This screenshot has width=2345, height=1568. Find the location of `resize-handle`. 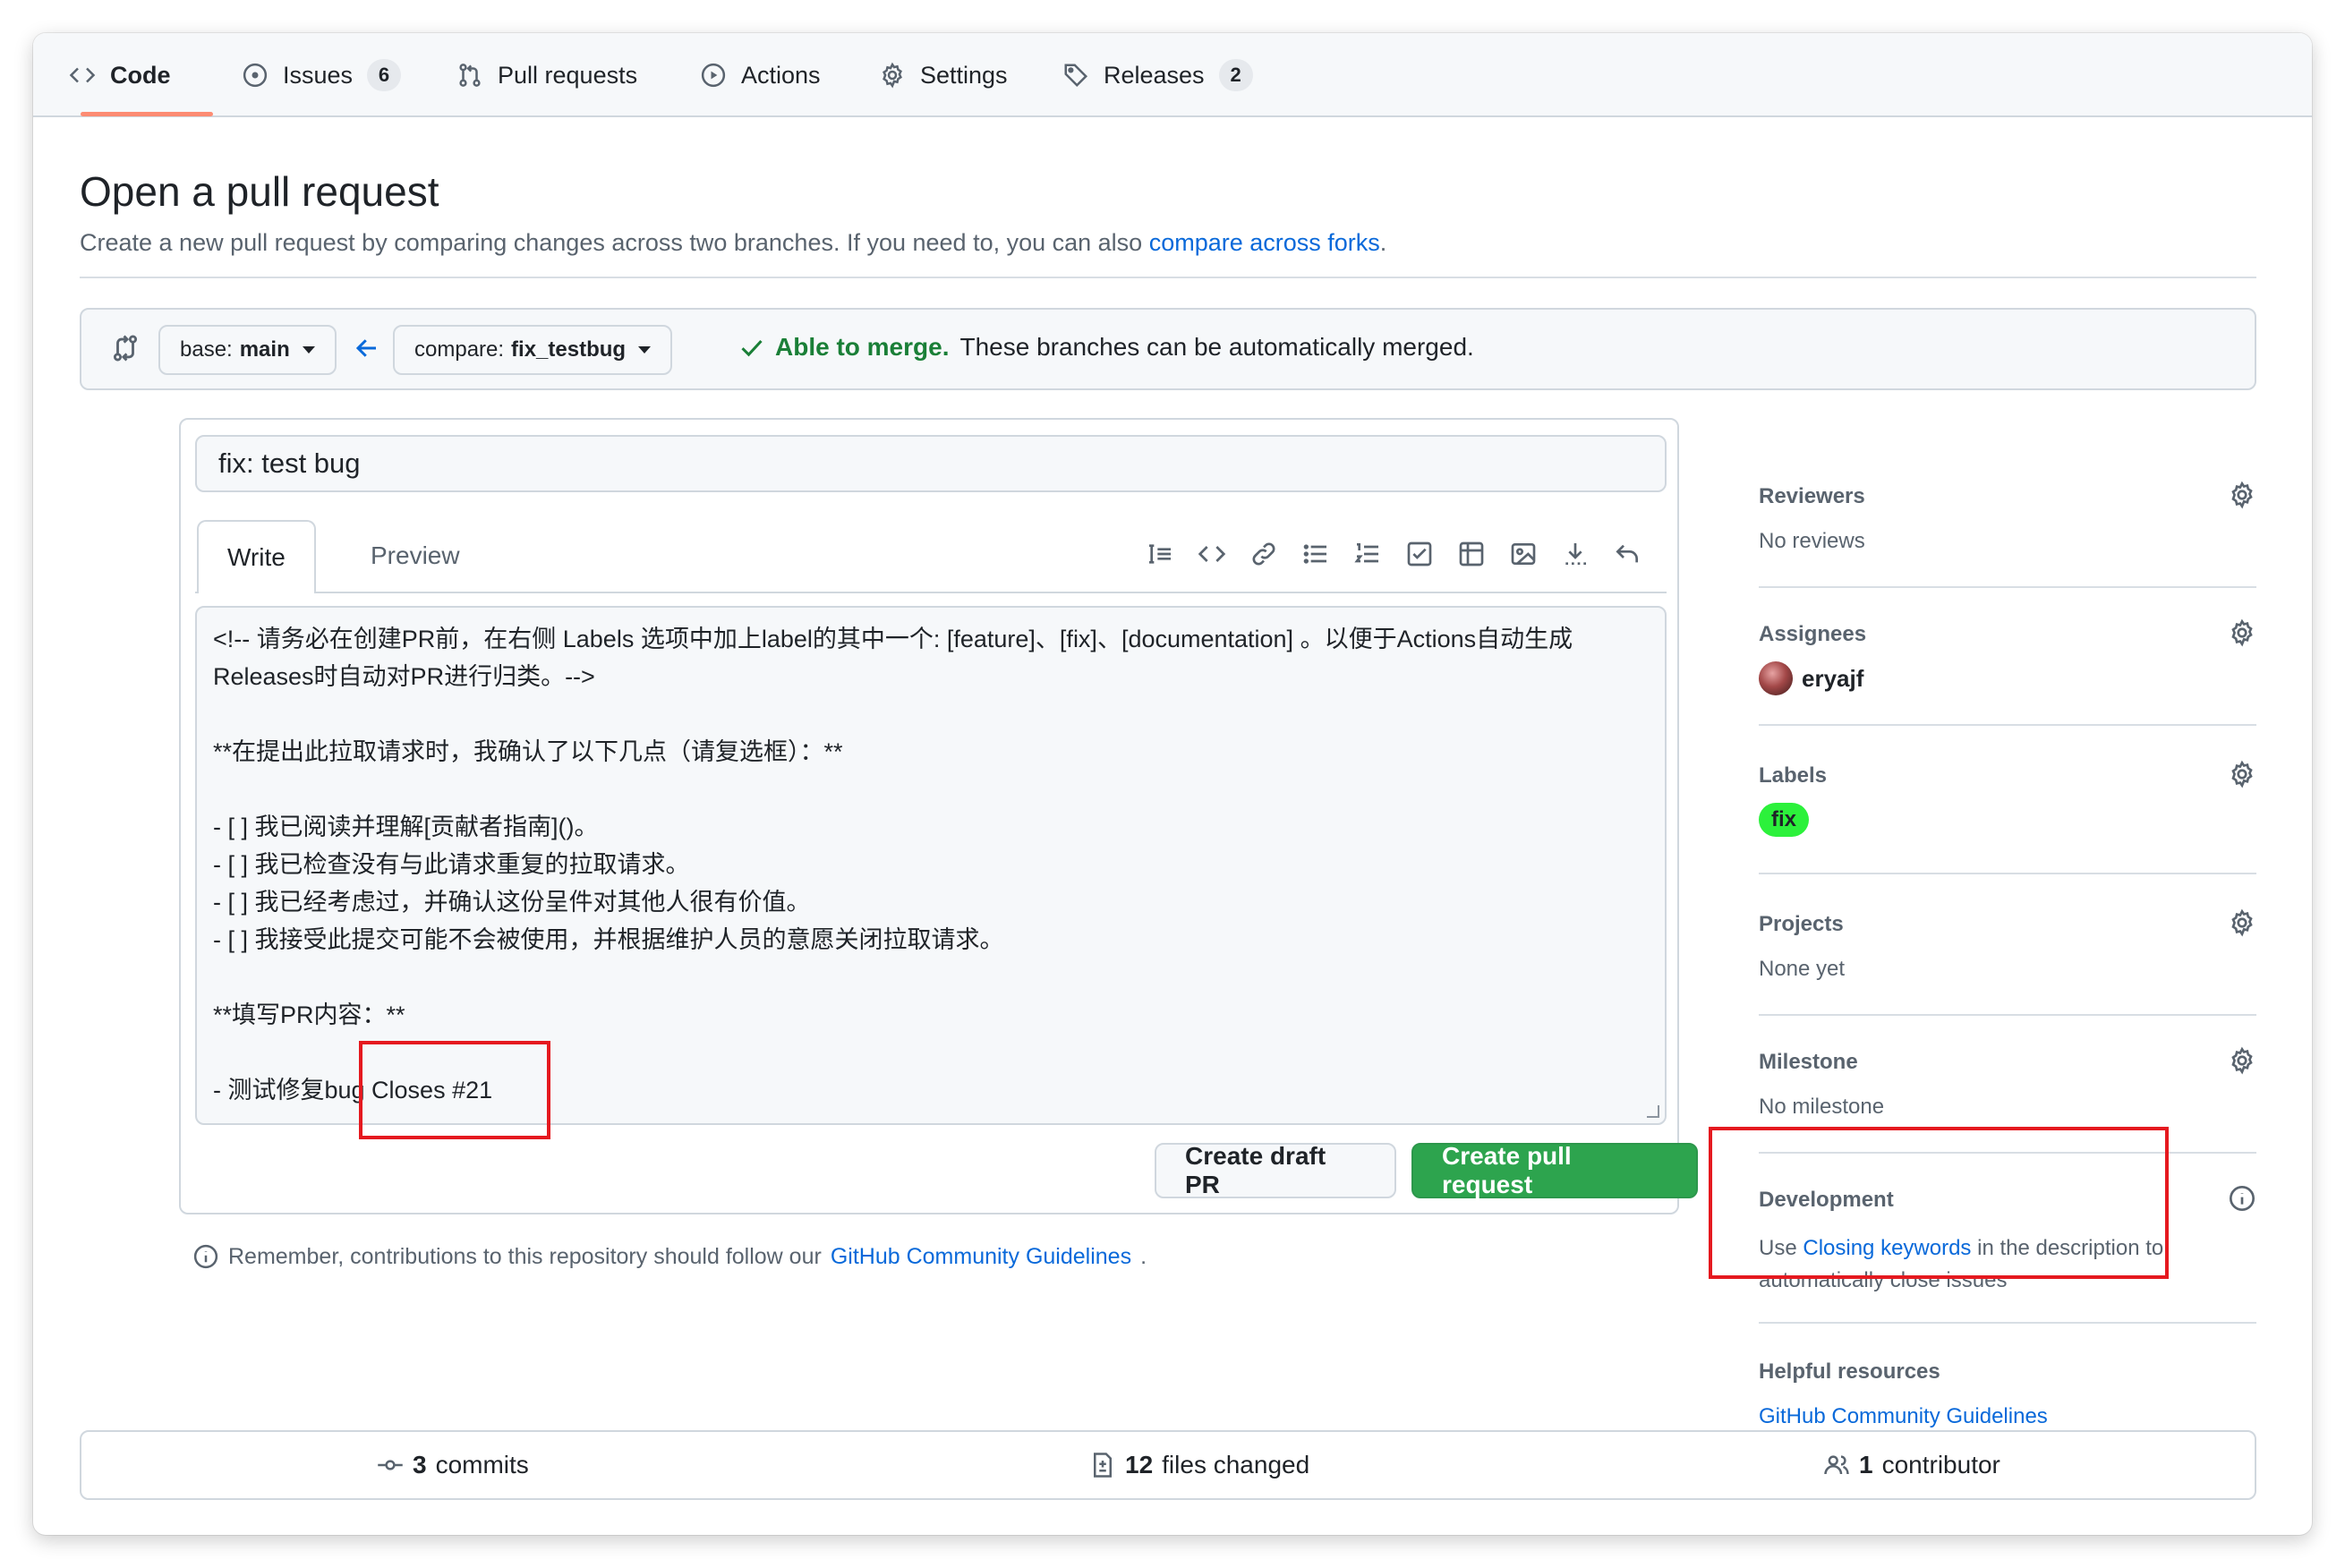

resize-handle is located at coordinates (1653, 1111).